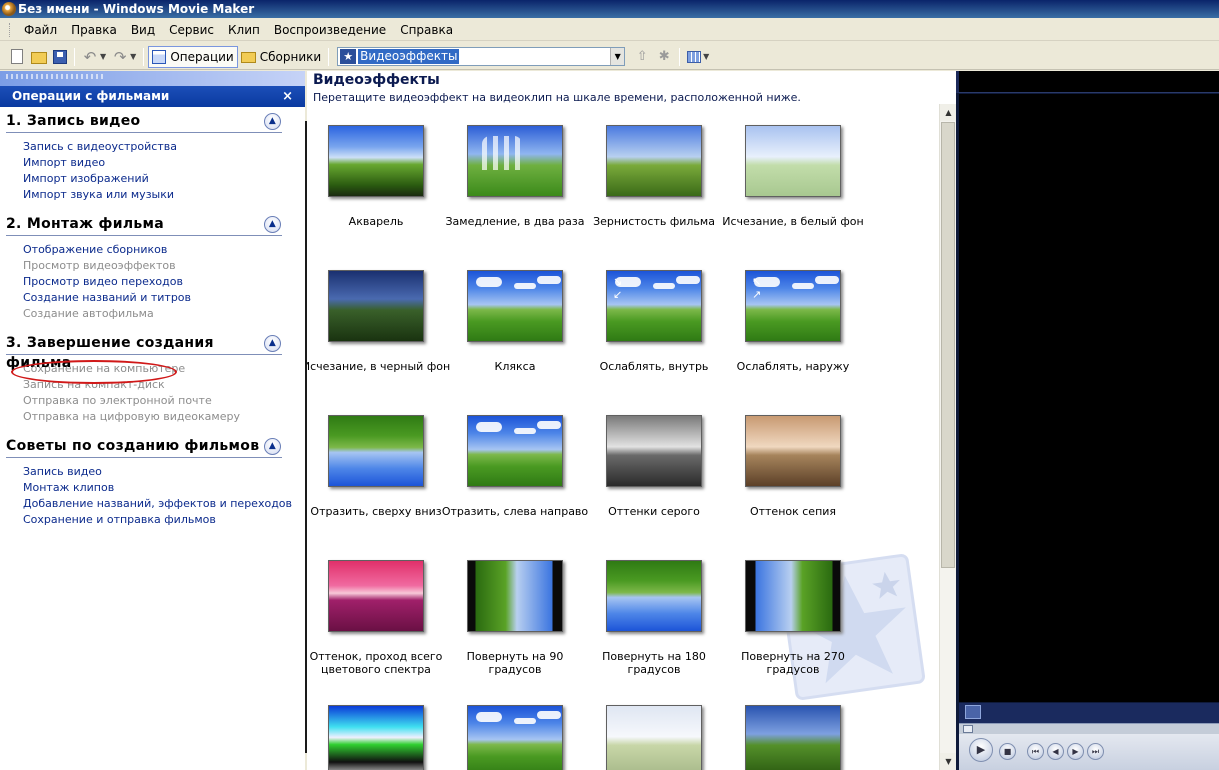  Describe the element at coordinates (973, 712) in the screenshot. I see `full-screen-icon` at that location.